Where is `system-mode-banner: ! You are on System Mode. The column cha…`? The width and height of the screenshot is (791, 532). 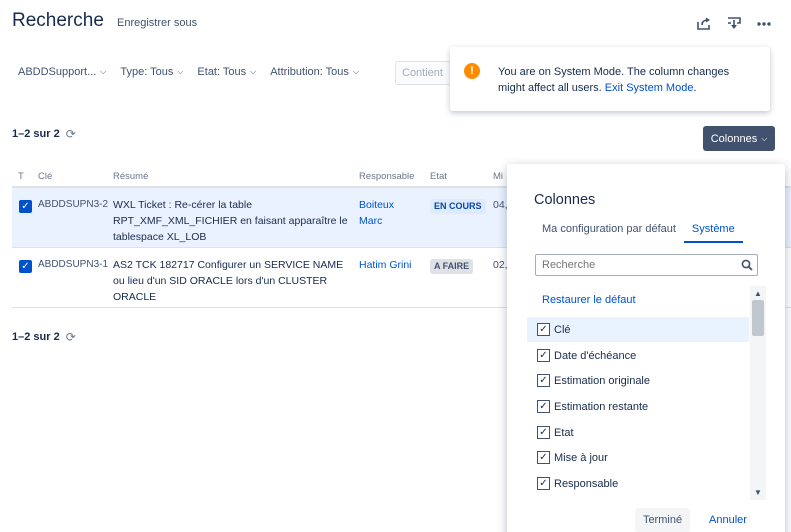
system-mode-banner: ! You are on System Mode. The column cha… is located at coordinates (610, 79).